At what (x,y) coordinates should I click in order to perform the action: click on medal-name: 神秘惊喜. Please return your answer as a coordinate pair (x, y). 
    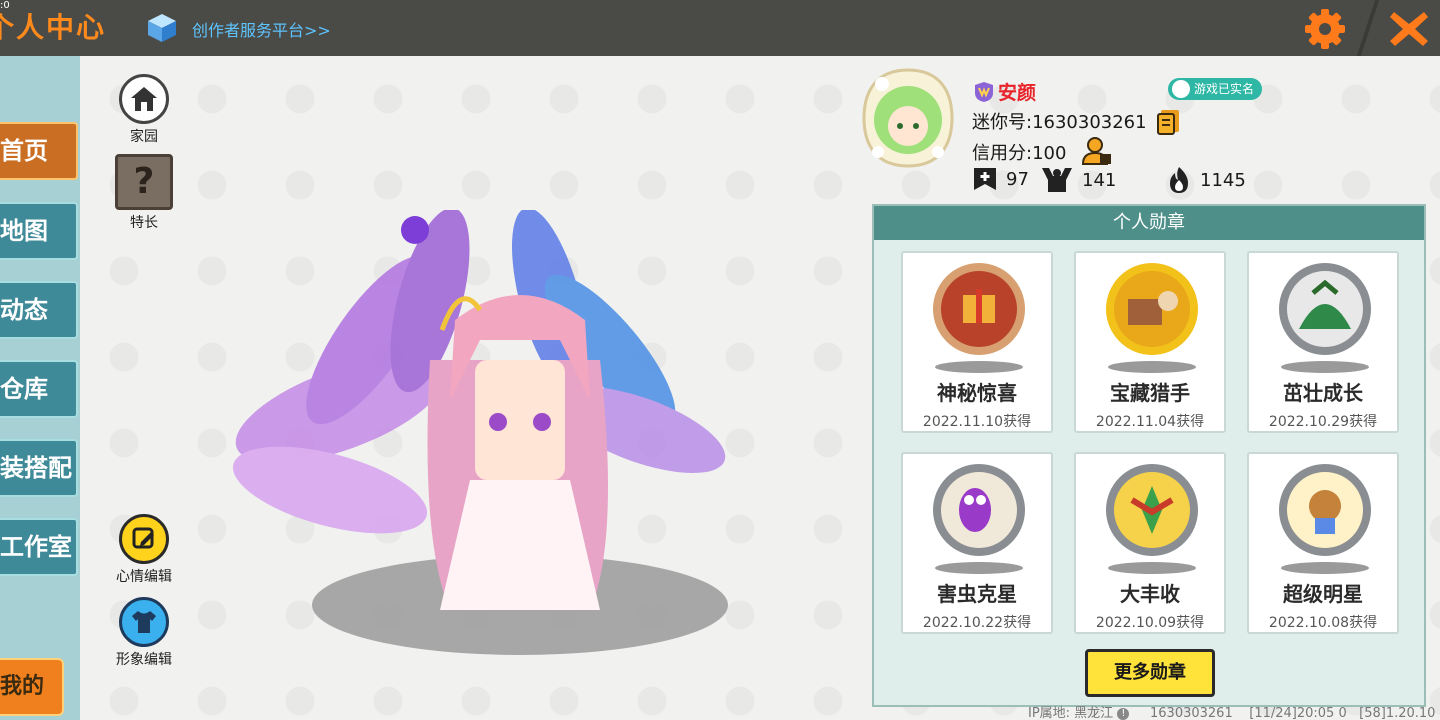
    Looking at the image, I should click on (977, 393).